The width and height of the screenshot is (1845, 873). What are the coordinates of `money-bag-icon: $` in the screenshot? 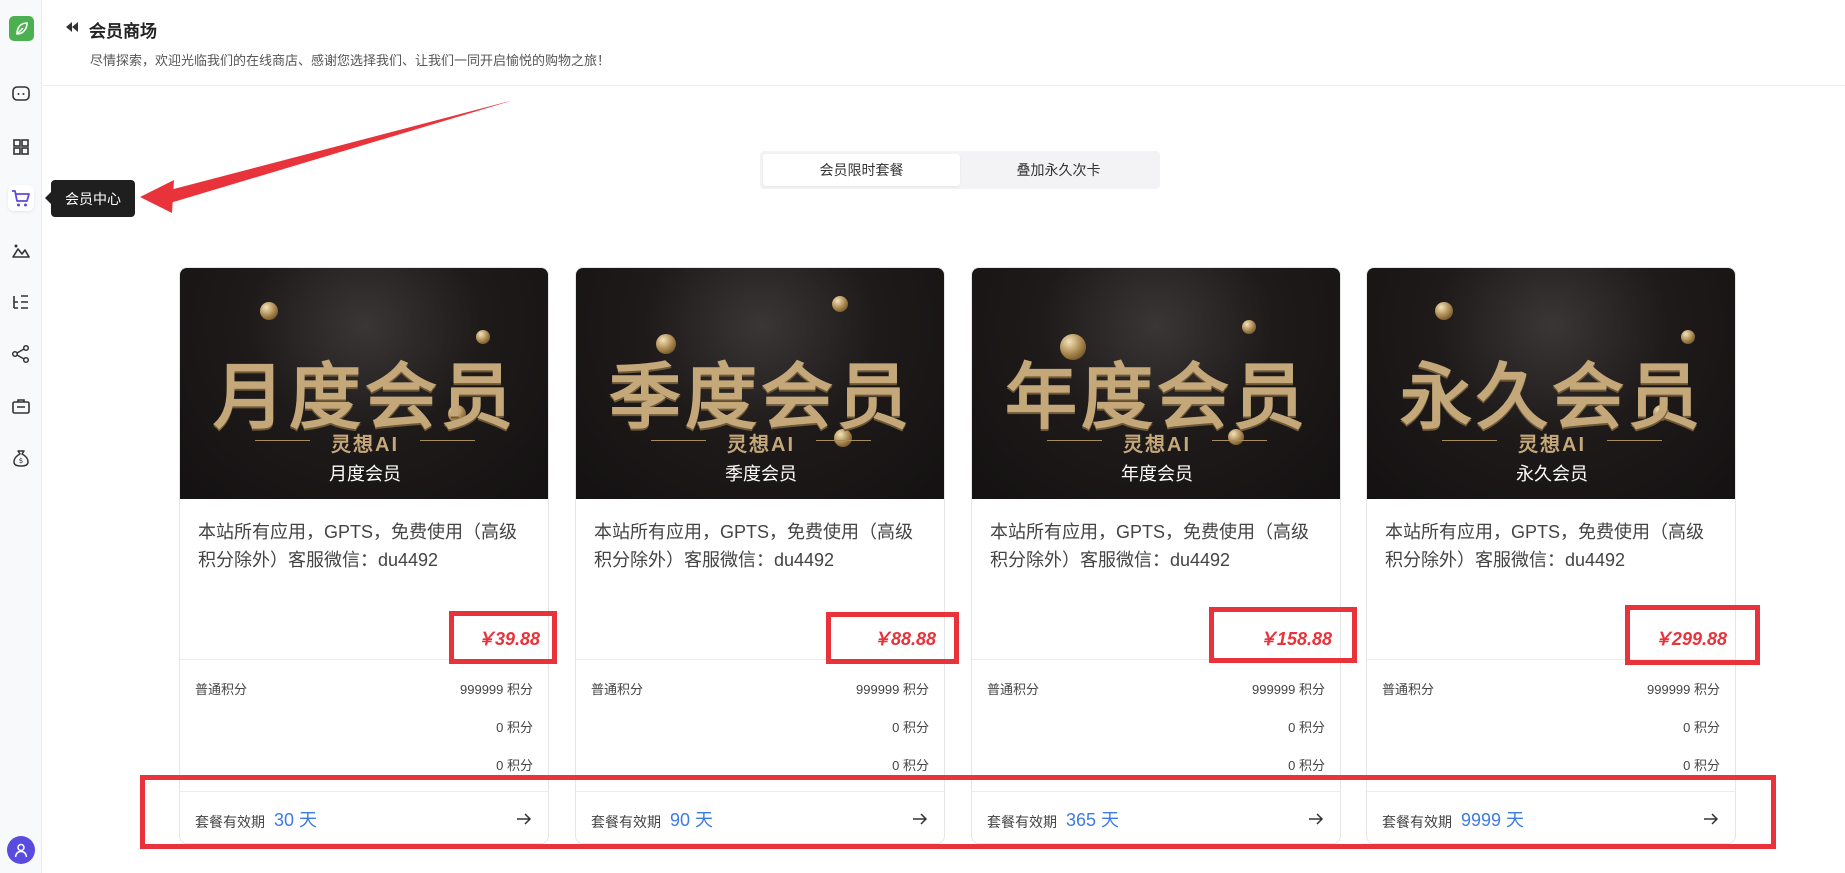 It's located at (21, 458).